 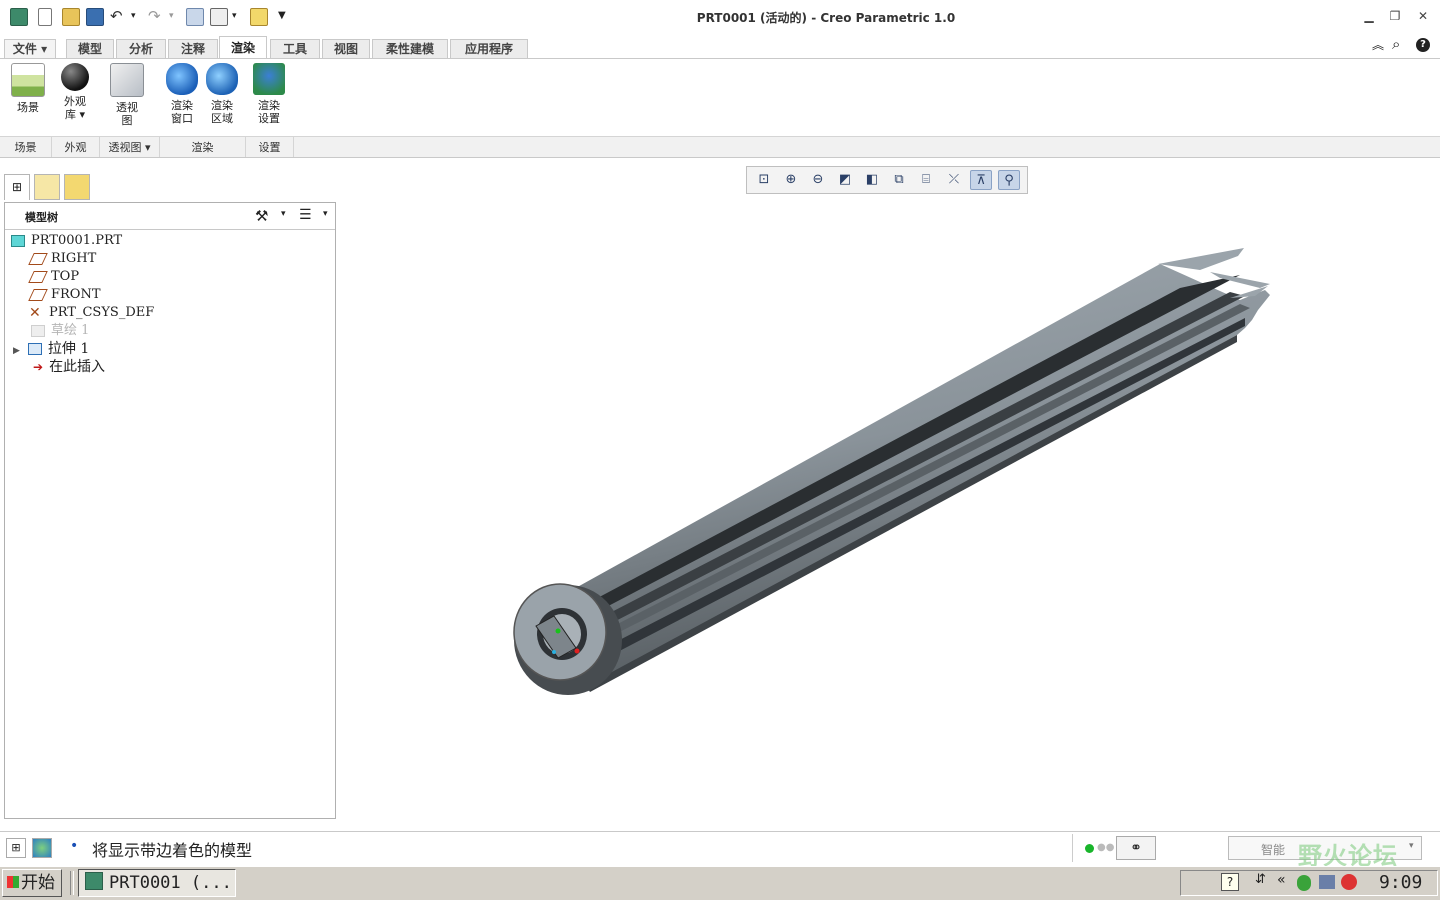 What do you see at coordinates (1395, 16) in the screenshot?
I see `restore-icon: ❐` at bounding box center [1395, 16].